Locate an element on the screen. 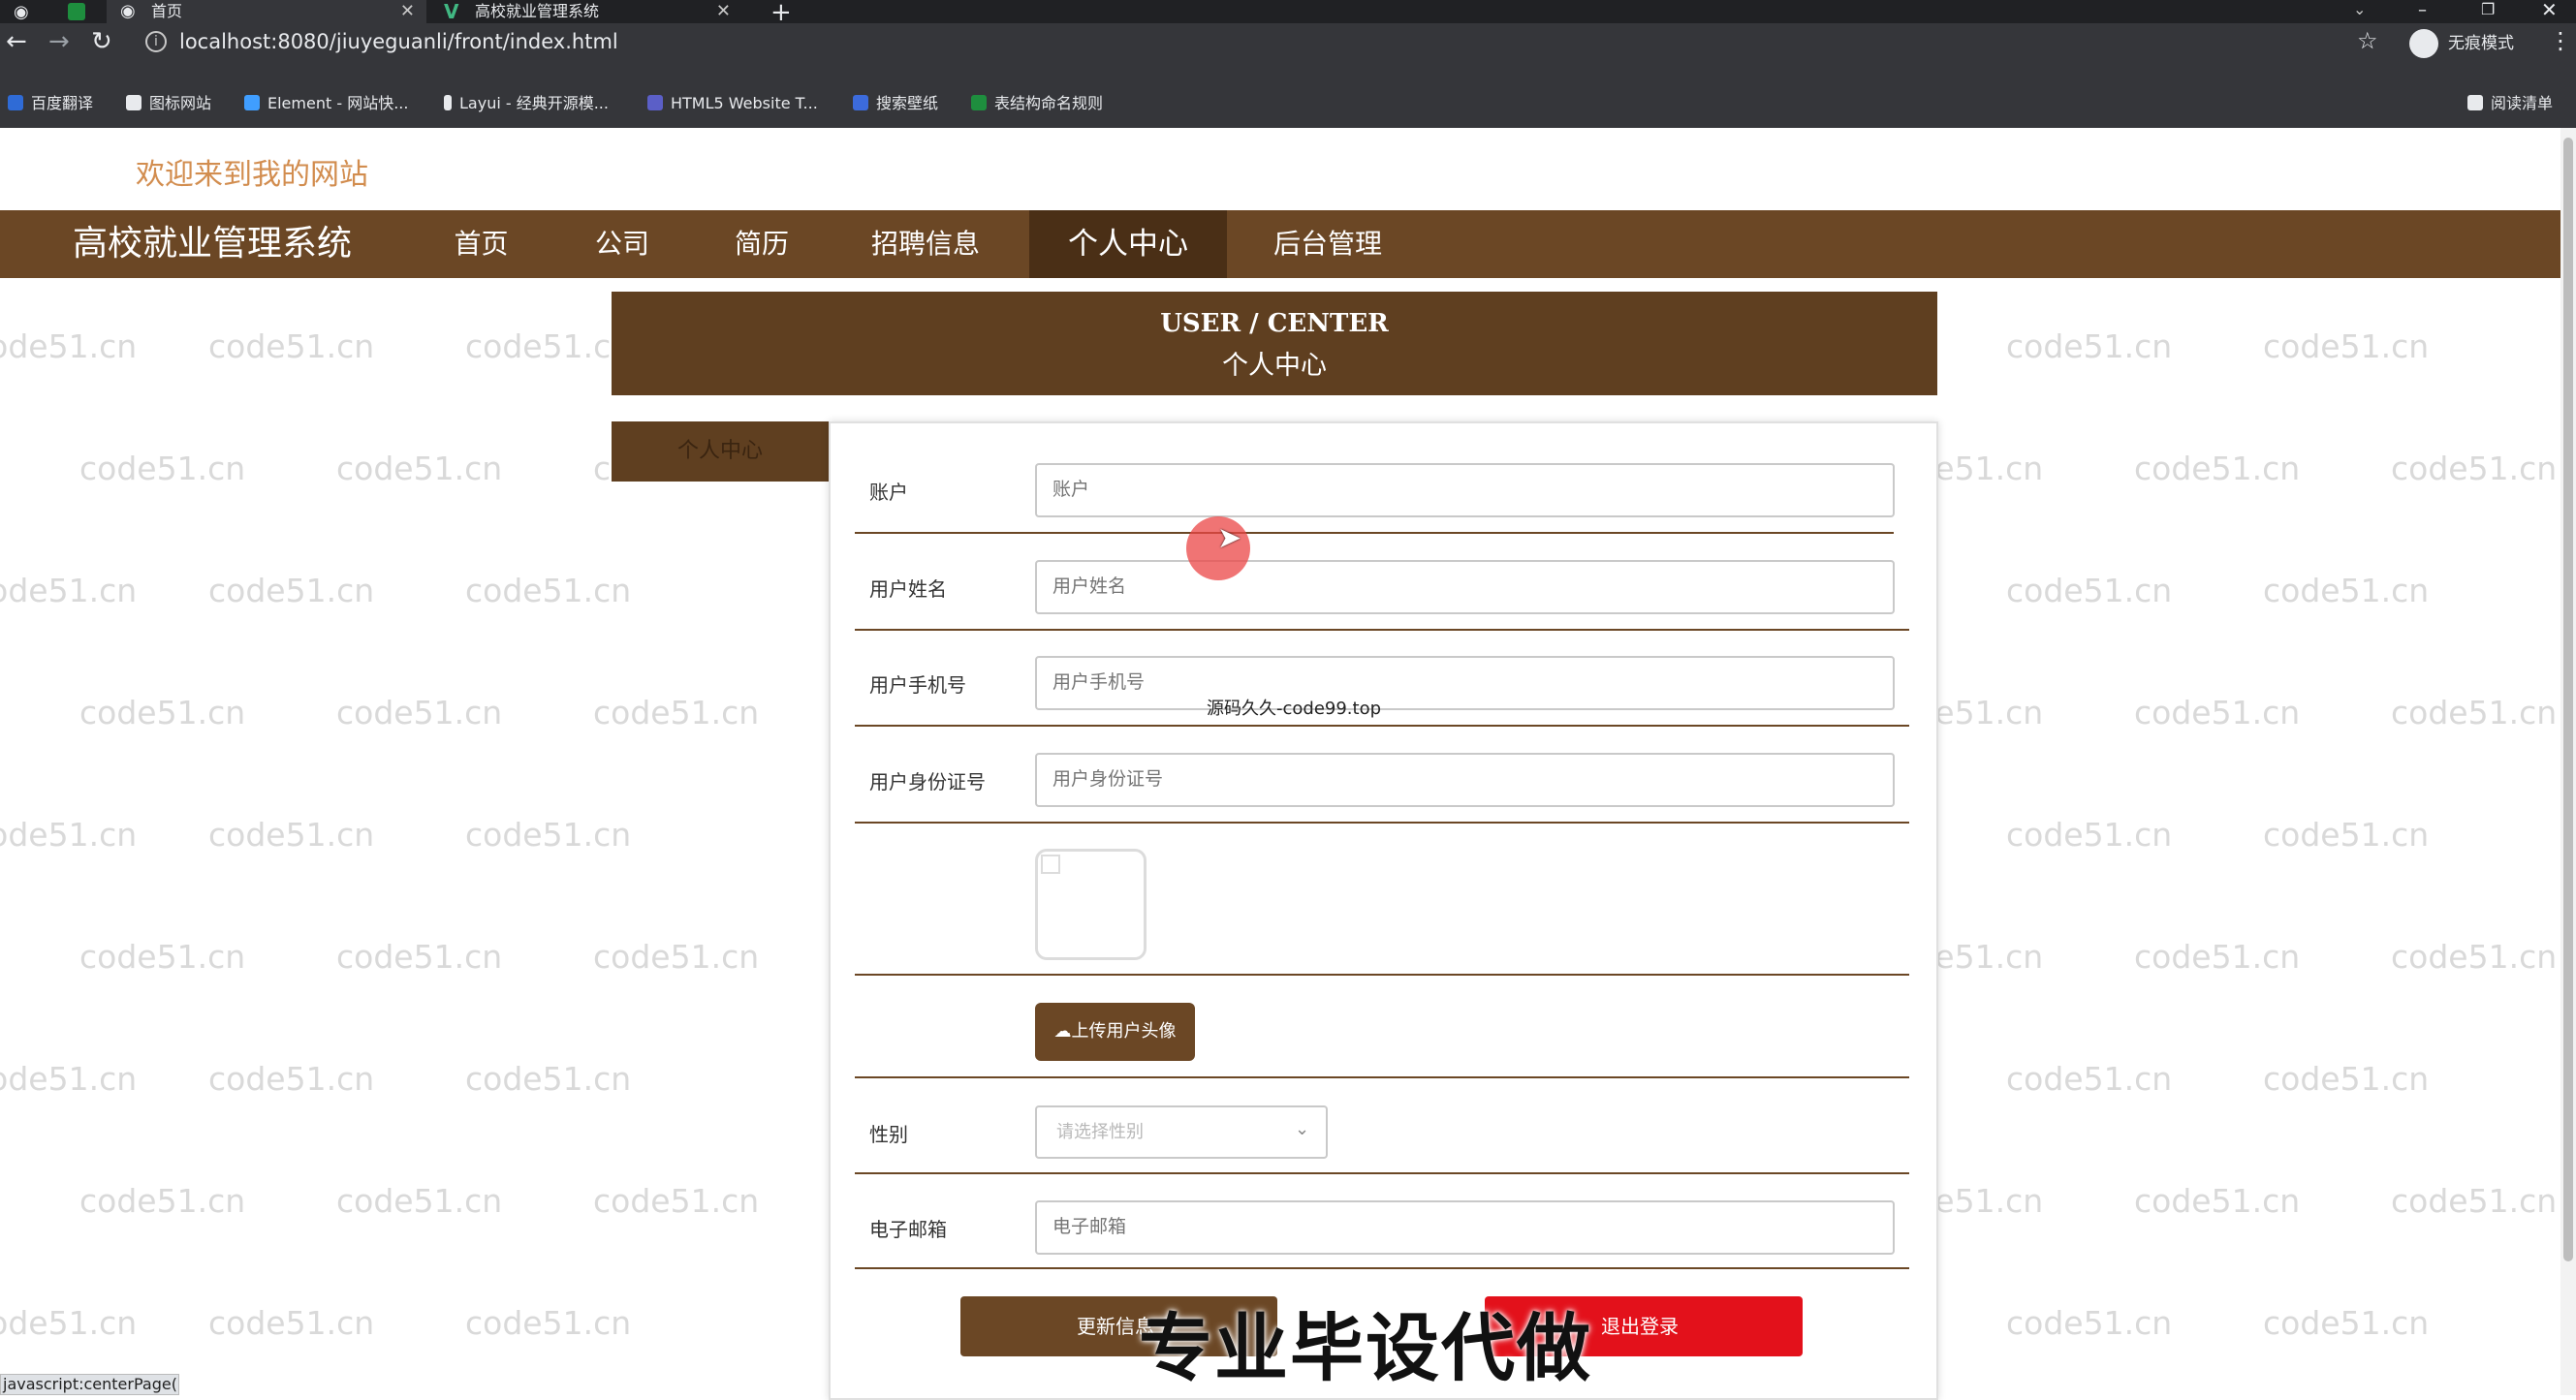 This screenshot has height=1400, width=2576. element-icon is located at coordinates (252, 102).